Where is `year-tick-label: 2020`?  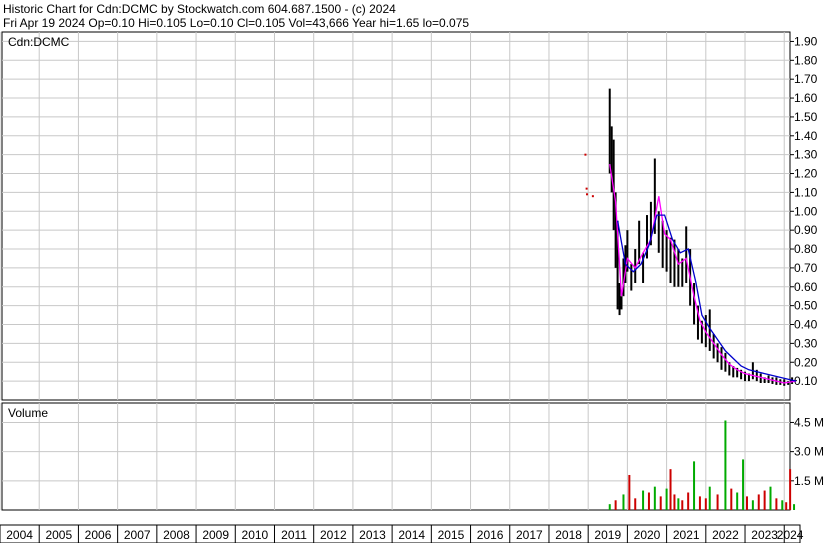 year-tick-label: 2020 is located at coordinates (647, 535).